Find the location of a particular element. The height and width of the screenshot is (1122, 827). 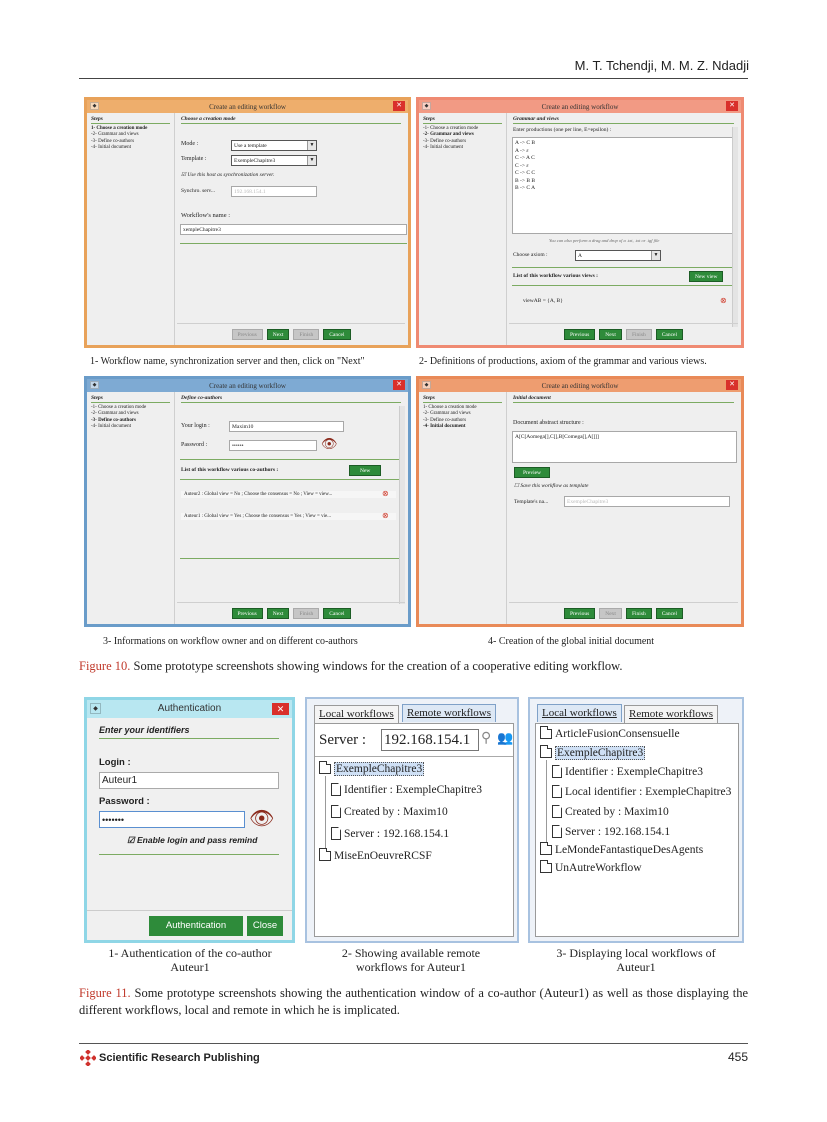

login-field: Auteur1 is located at coordinates (189, 780).